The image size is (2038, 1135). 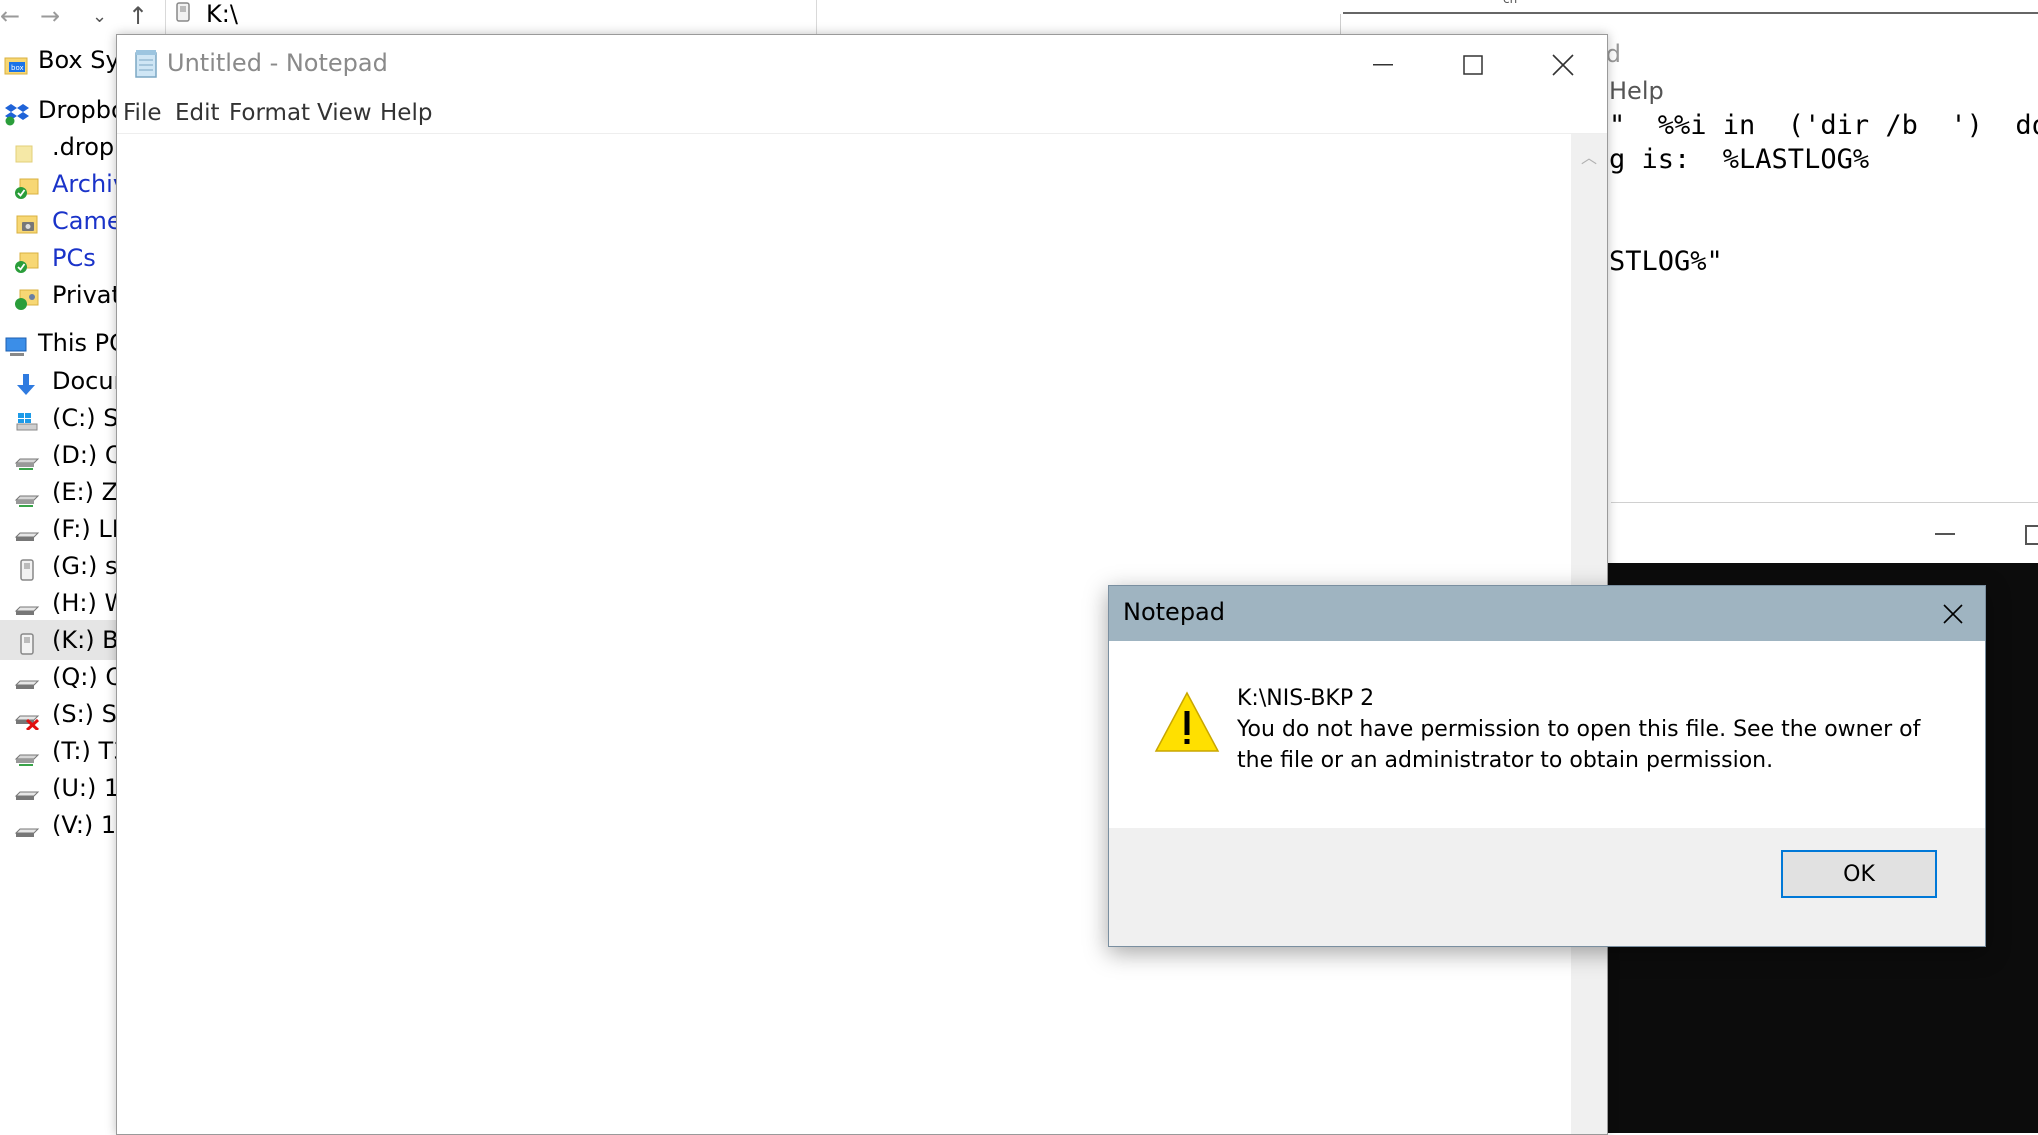 I want to click on notepad-titlebar: Untitled - Notepad, so click(x=862, y=65).